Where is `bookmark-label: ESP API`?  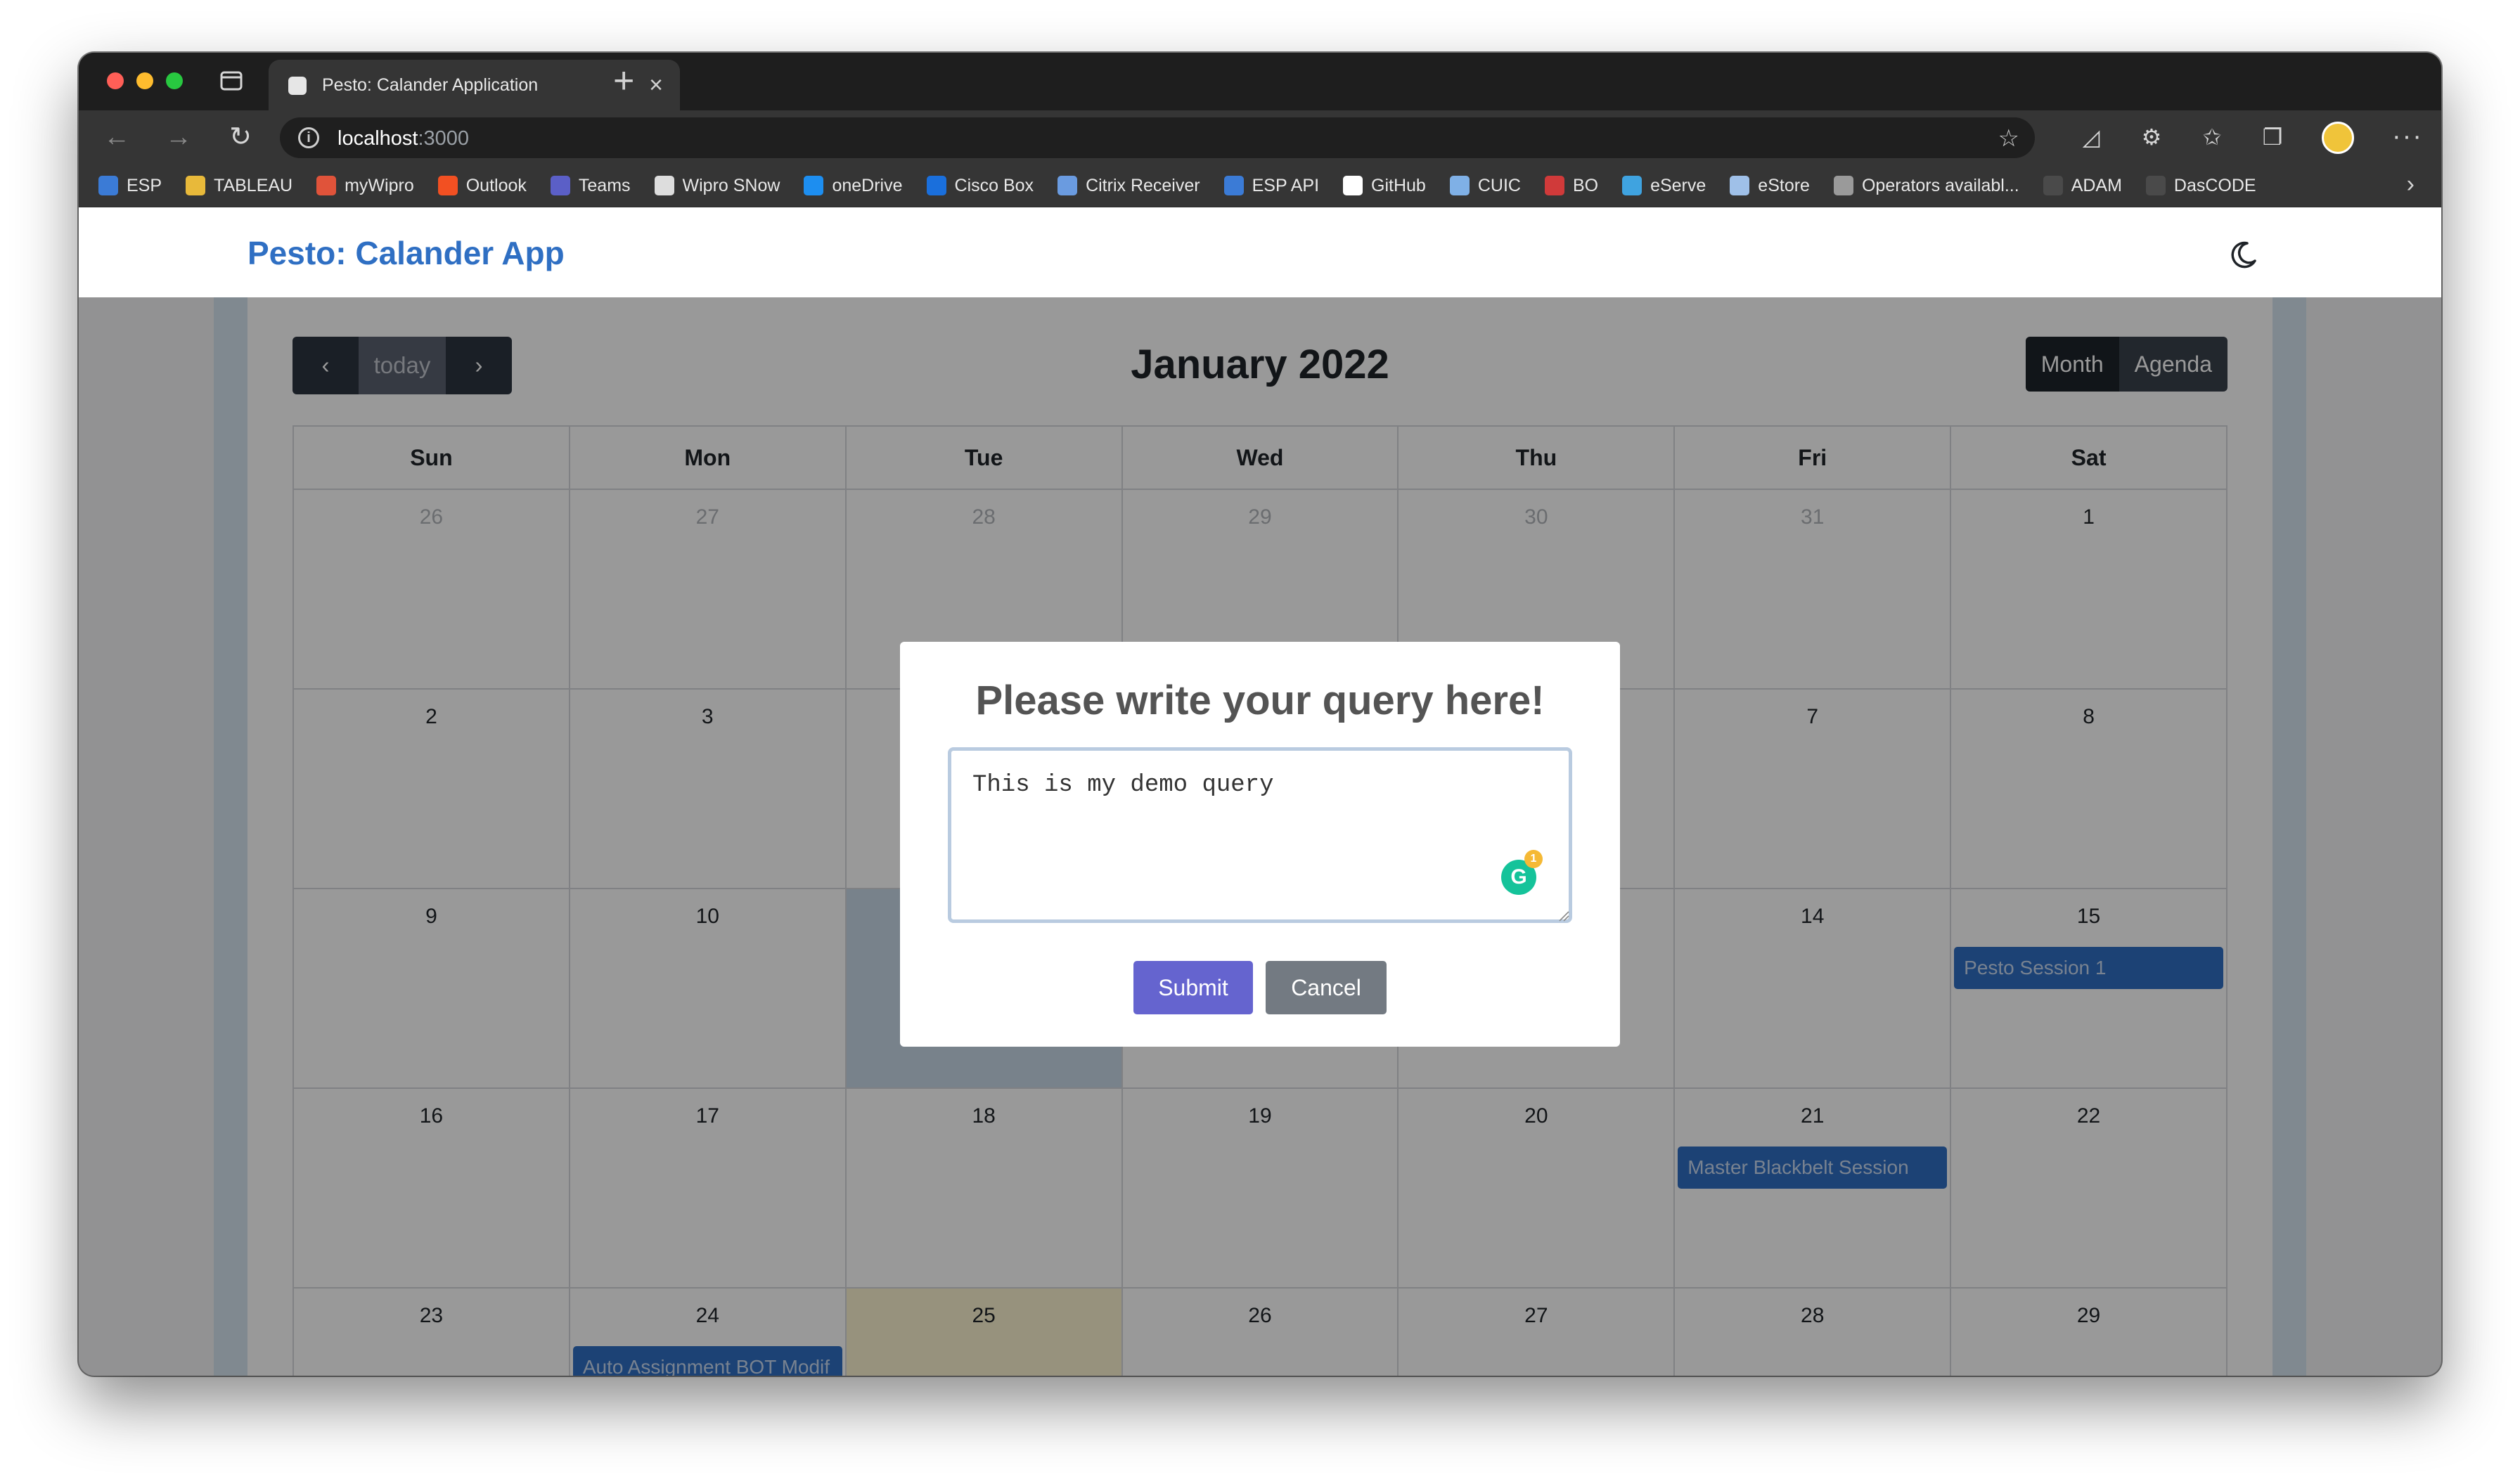 bookmark-label: ESP API is located at coordinates (1286, 185).